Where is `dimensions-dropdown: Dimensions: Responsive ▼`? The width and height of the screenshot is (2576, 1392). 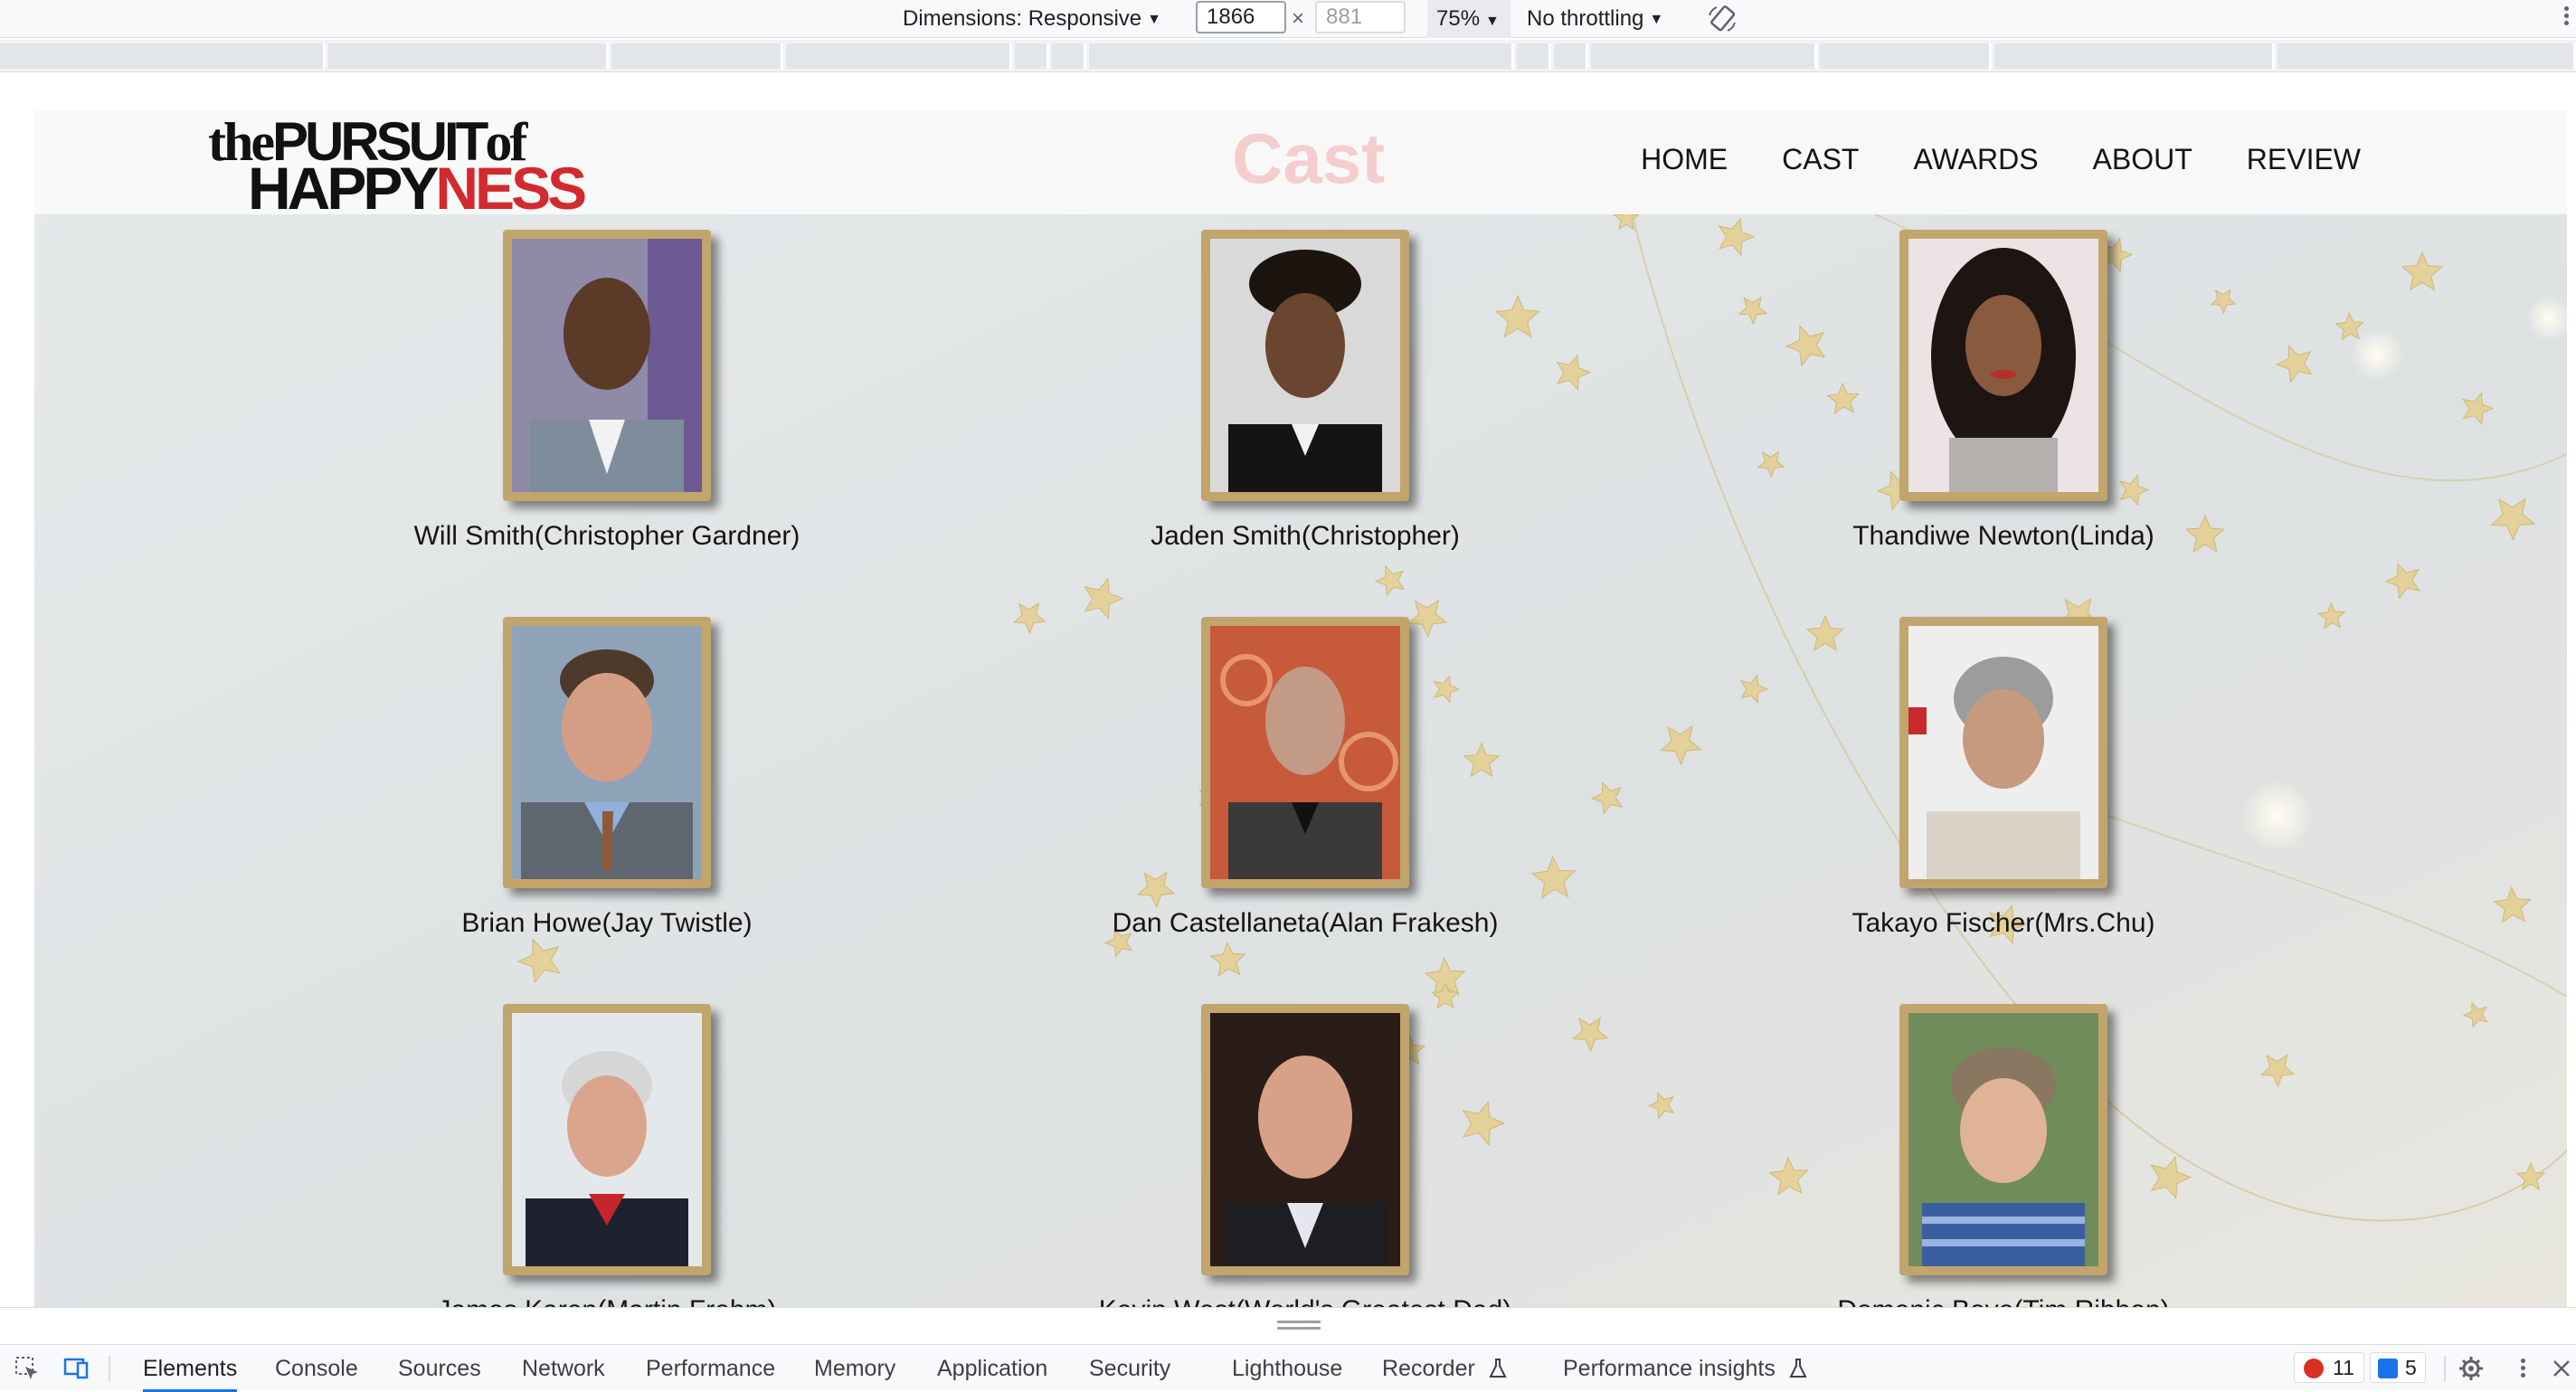
dimensions-dropdown: Dimensions: Responsive ▼ is located at coordinates (1032, 19).